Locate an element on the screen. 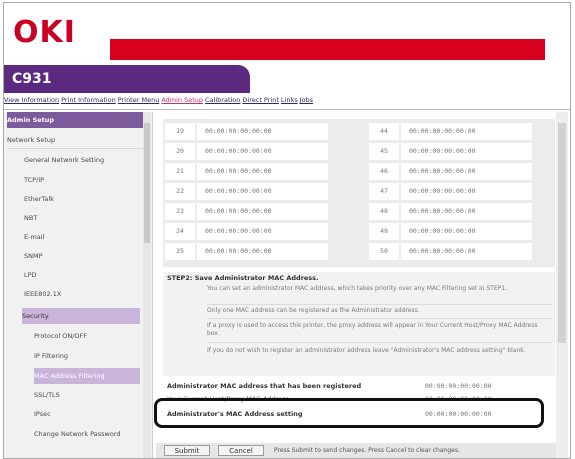 Image resolution: width=575 pixels, height=459 pixels. sidebar-item: IP Filtering is located at coordinates (88, 356).